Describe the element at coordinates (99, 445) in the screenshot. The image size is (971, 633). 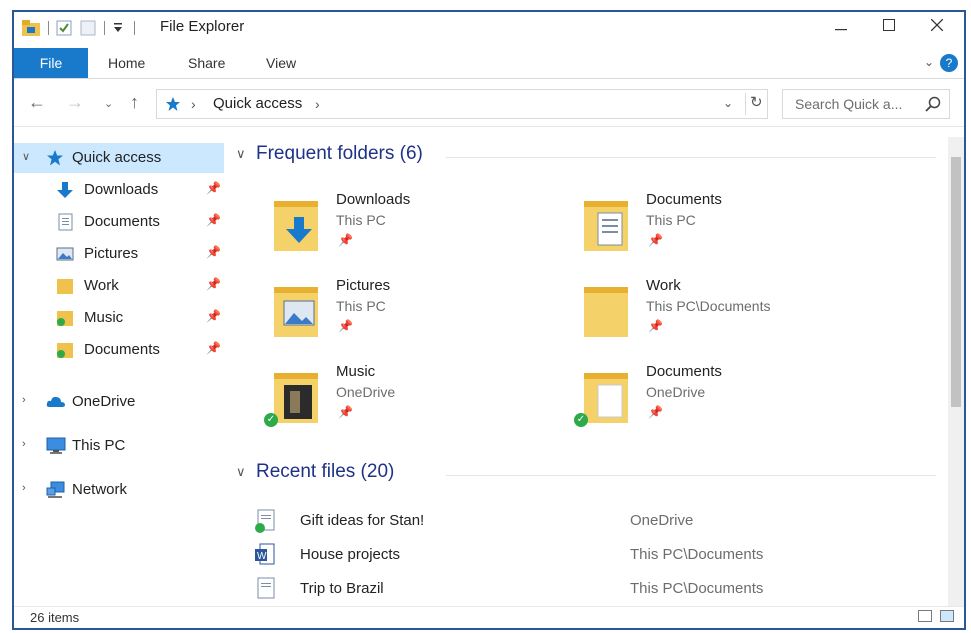
I see `nav-label: This PC` at that location.